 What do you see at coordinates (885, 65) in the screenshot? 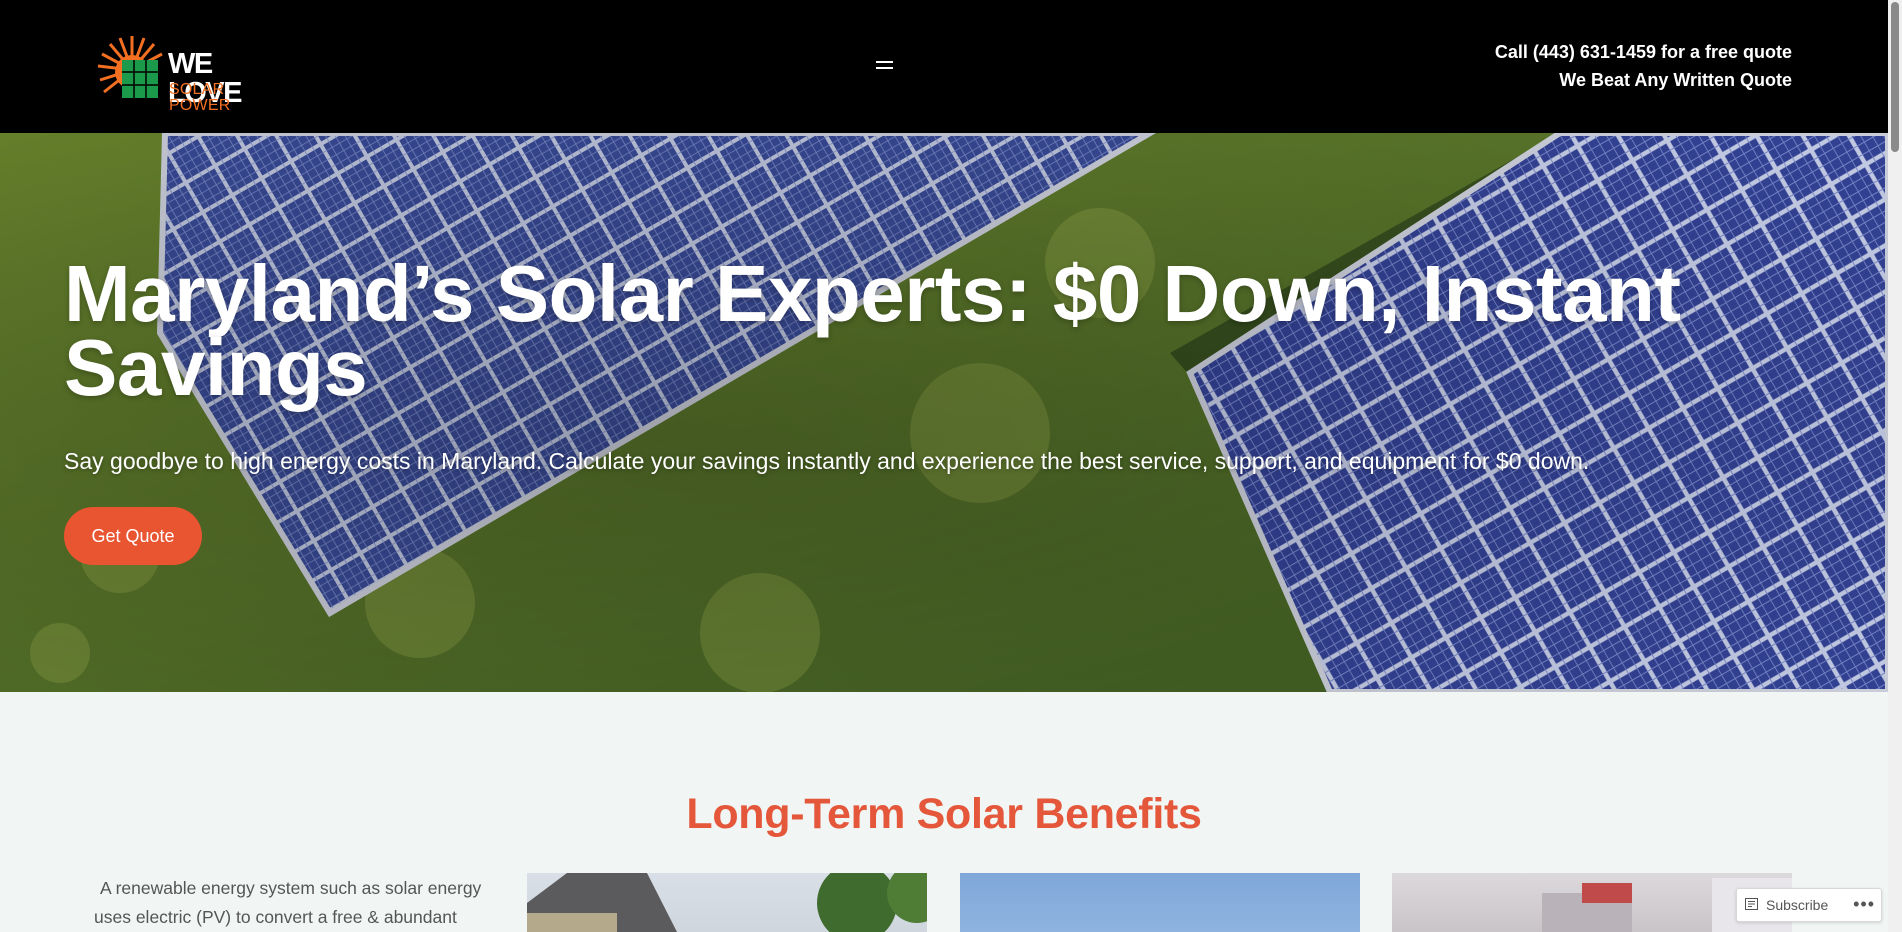
I see `hamburger-menu-icon` at bounding box center [885, 65].